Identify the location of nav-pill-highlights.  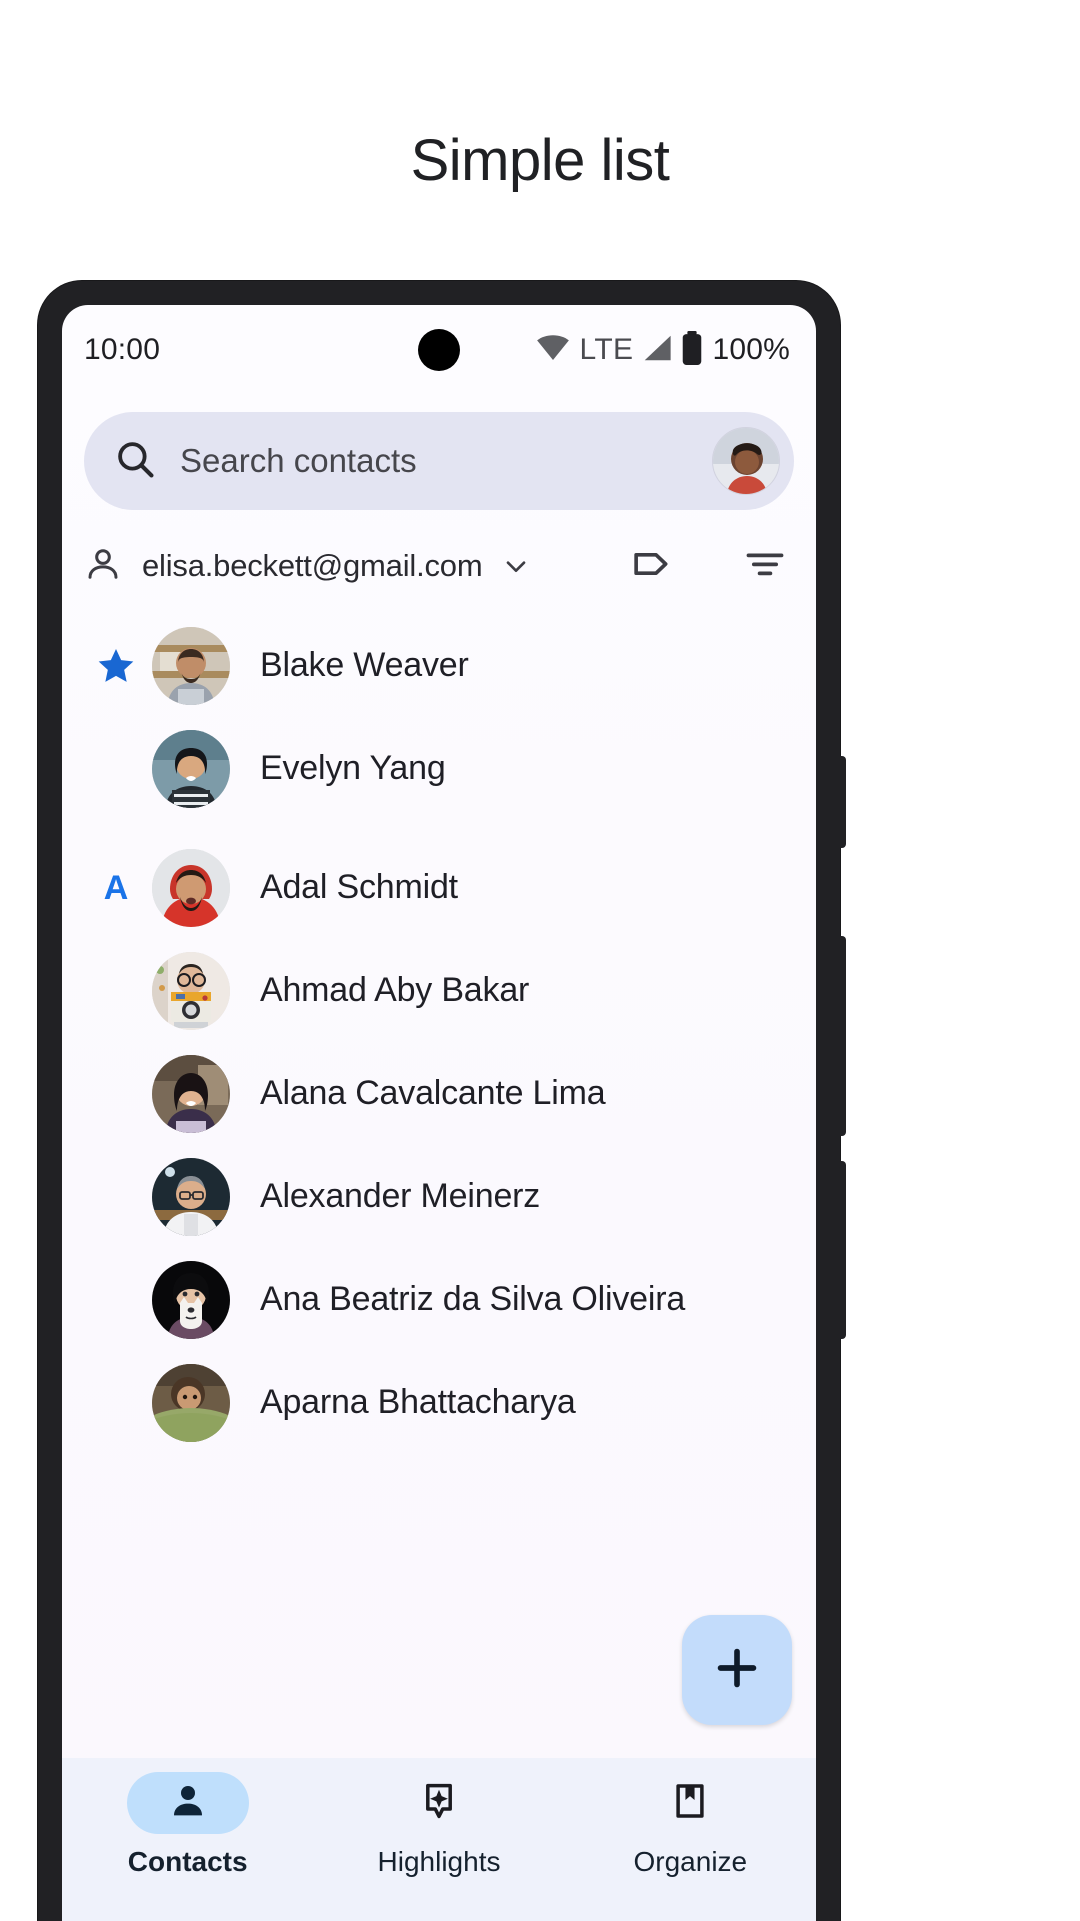
(439, 1803).